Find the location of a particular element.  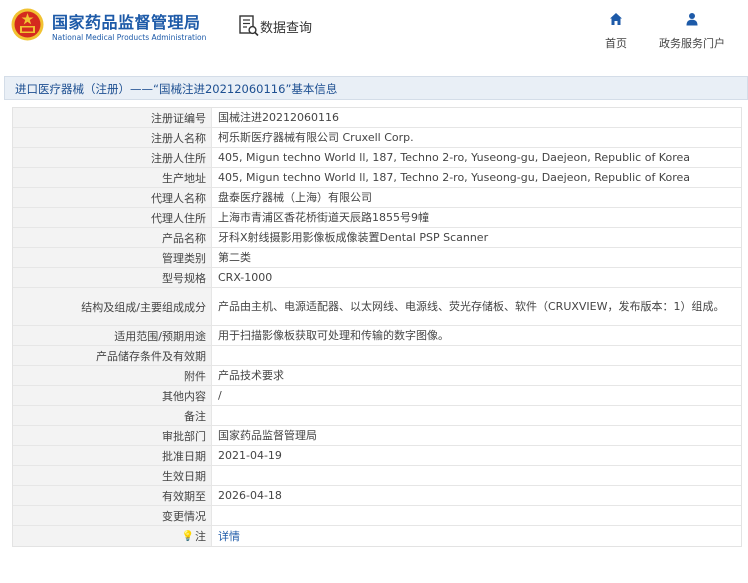

row-label: 生效日期 is located at coordinates (112, 475).